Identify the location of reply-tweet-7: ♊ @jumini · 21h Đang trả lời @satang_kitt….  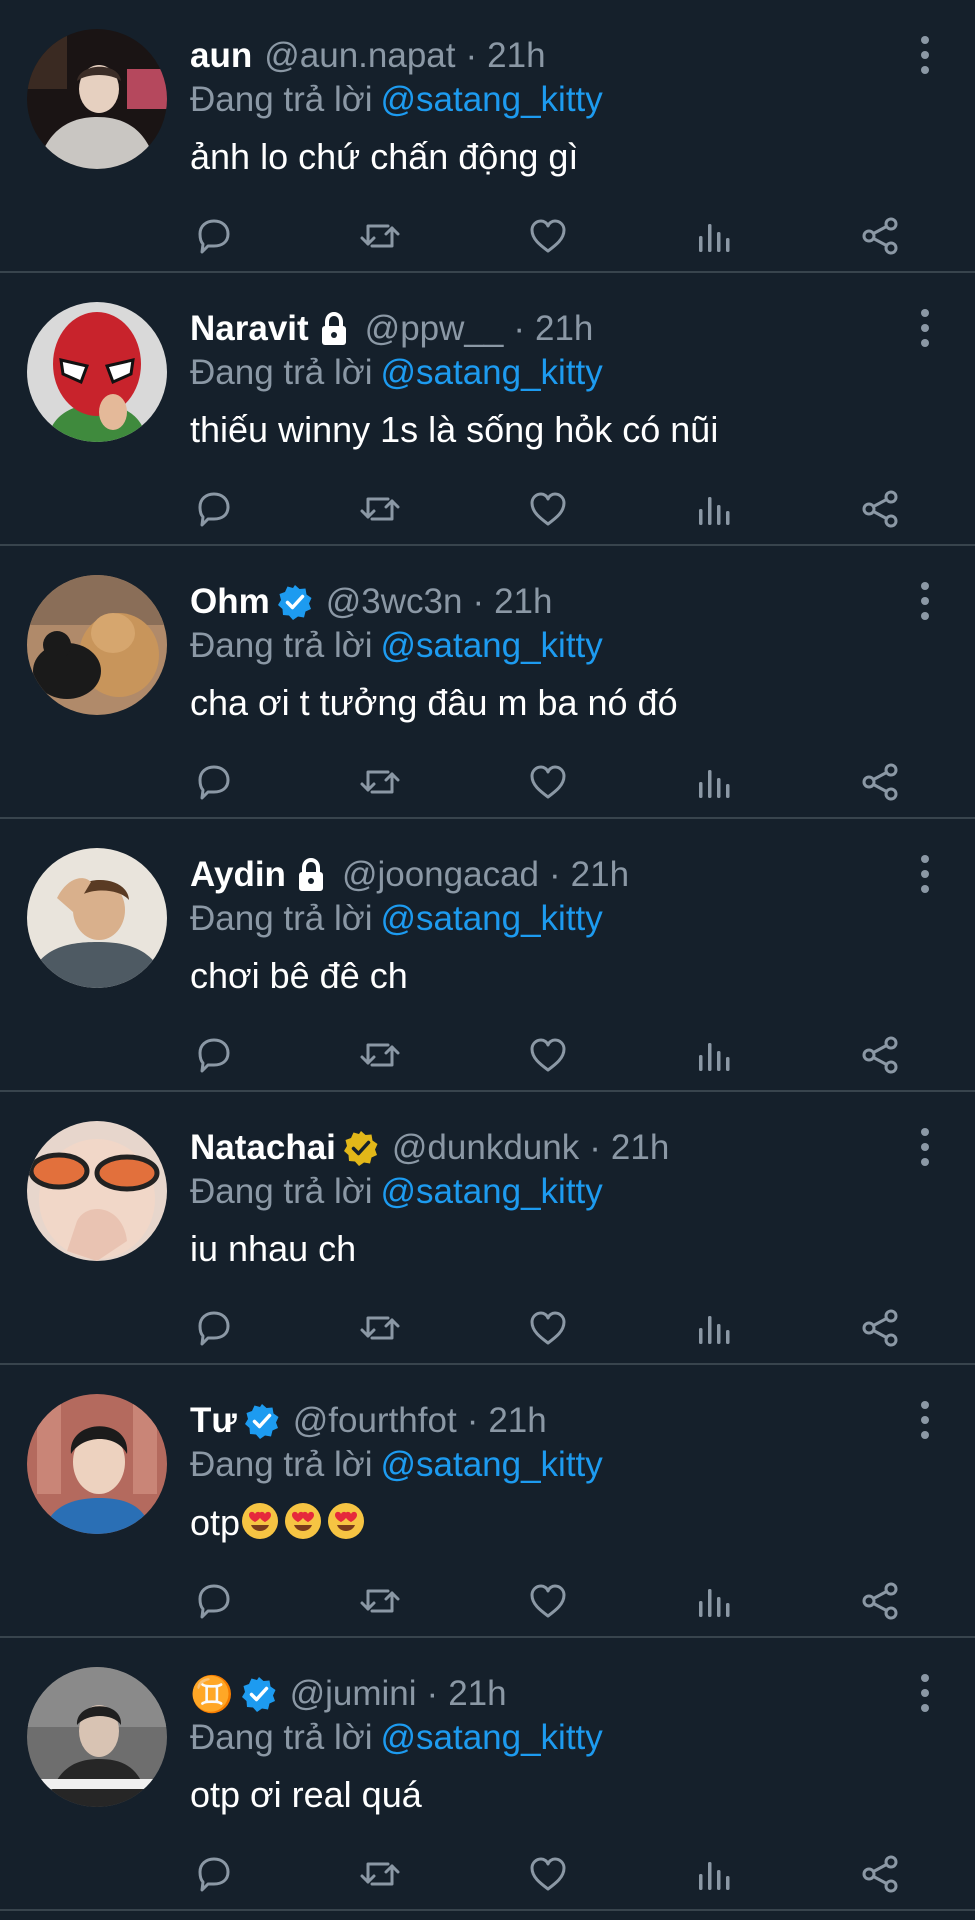
(487, 1774).